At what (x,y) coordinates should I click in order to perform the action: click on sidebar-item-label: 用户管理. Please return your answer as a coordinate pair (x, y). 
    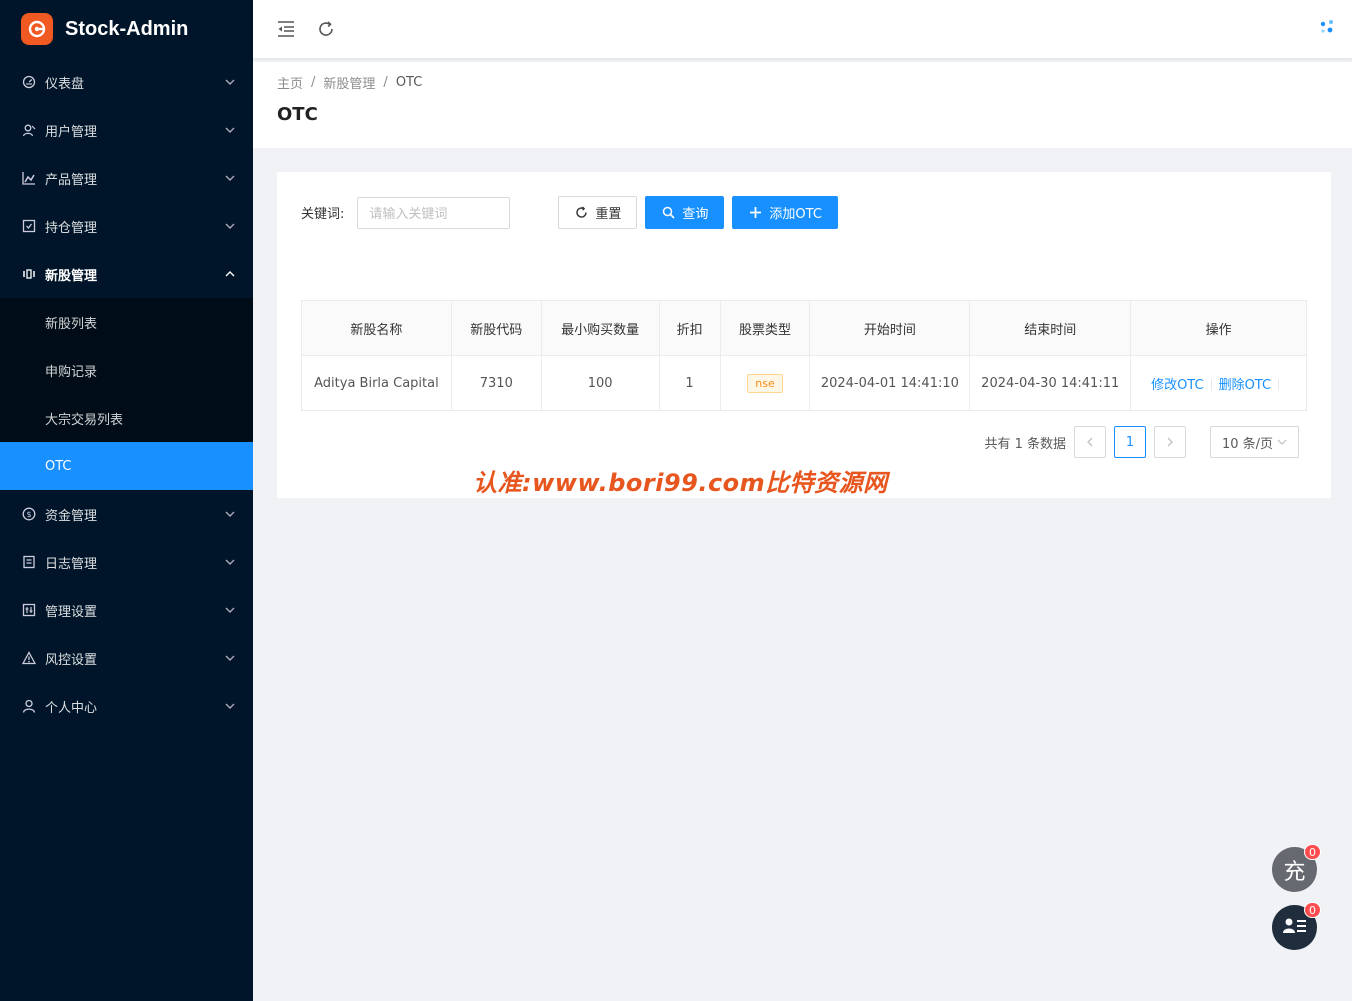
    Looking at the image, I should click on (71, 132).